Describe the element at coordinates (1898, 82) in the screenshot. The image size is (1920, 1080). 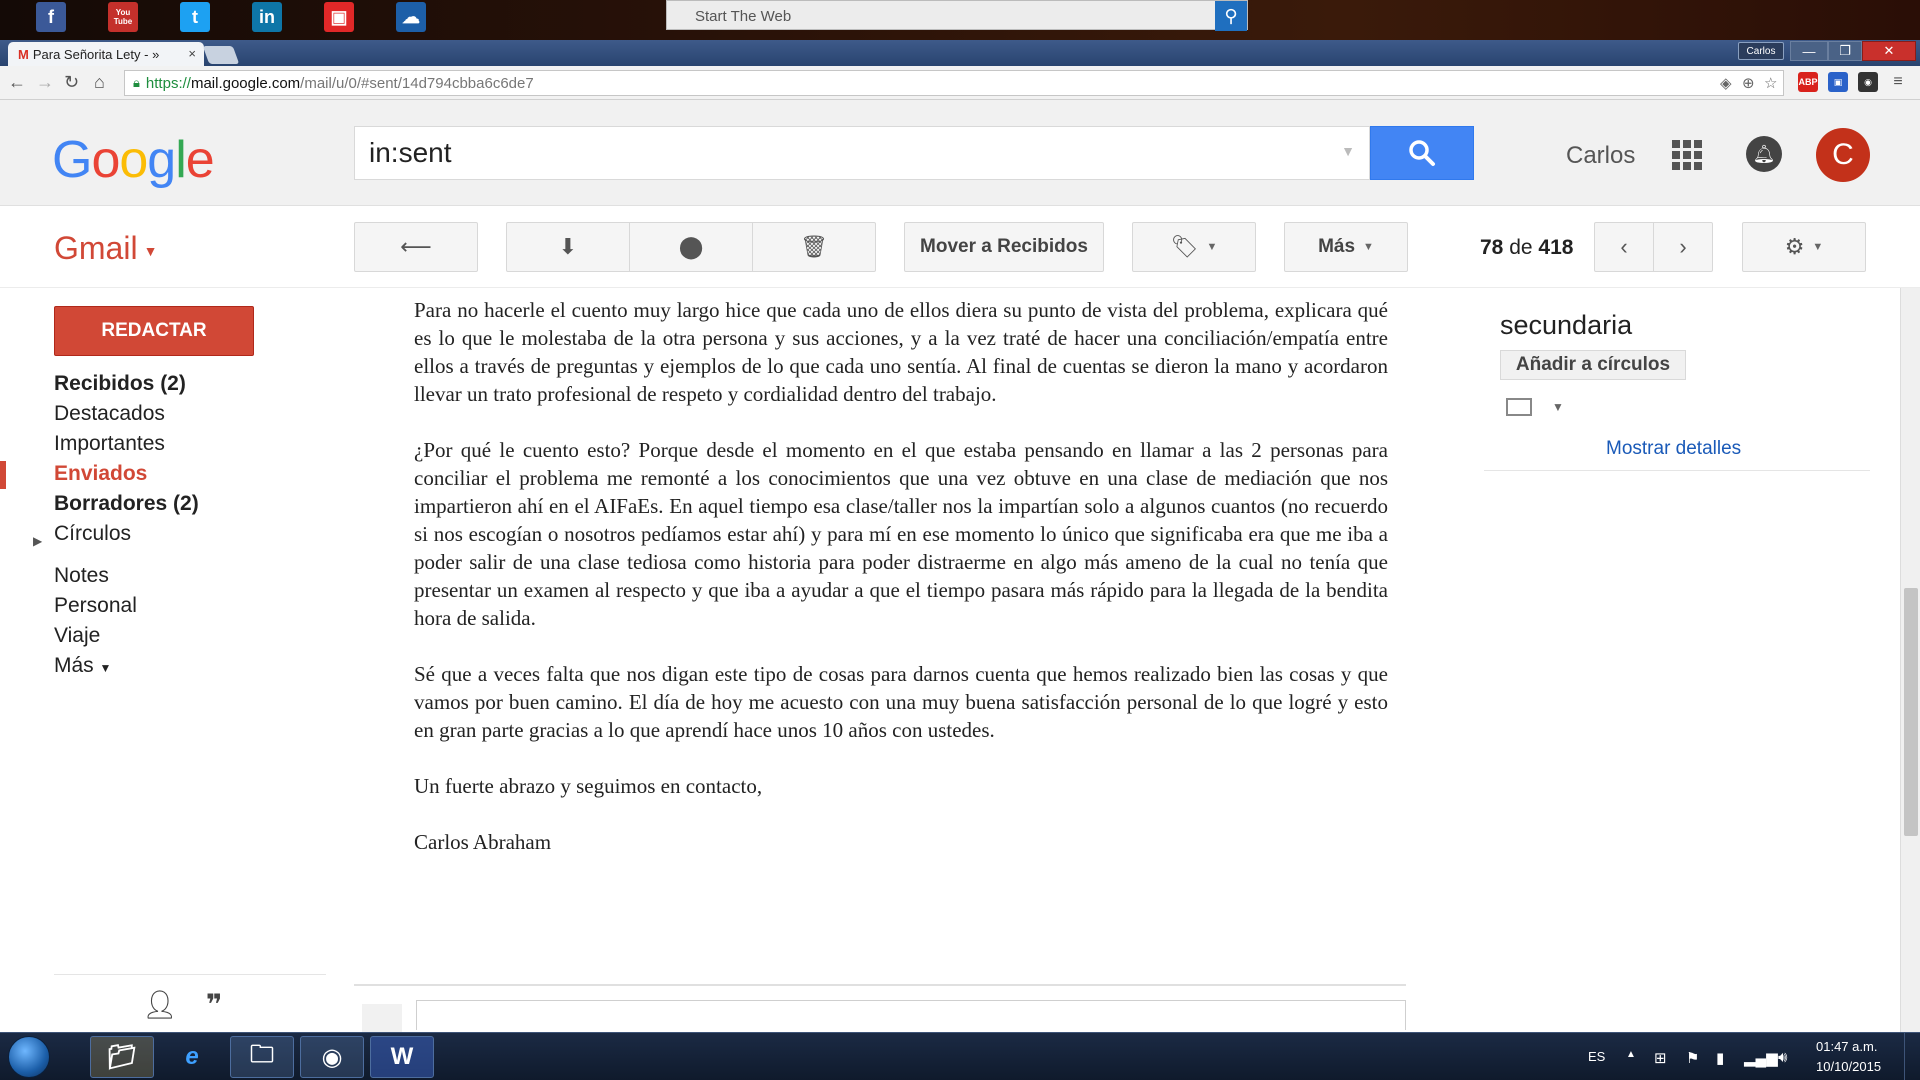
I see `chrome-menu-icon: ≡` at that location.